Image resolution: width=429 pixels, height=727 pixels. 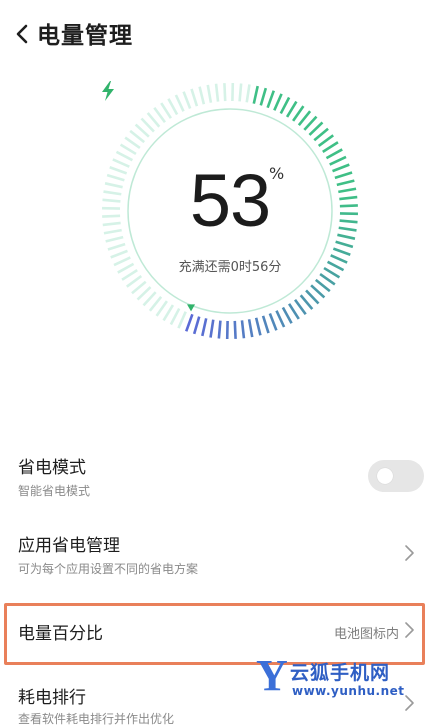 What do you see at coordinates (366, 632) in the screenshot?
I see `row-value: 电池图标内` at bounding box center [366, 632].